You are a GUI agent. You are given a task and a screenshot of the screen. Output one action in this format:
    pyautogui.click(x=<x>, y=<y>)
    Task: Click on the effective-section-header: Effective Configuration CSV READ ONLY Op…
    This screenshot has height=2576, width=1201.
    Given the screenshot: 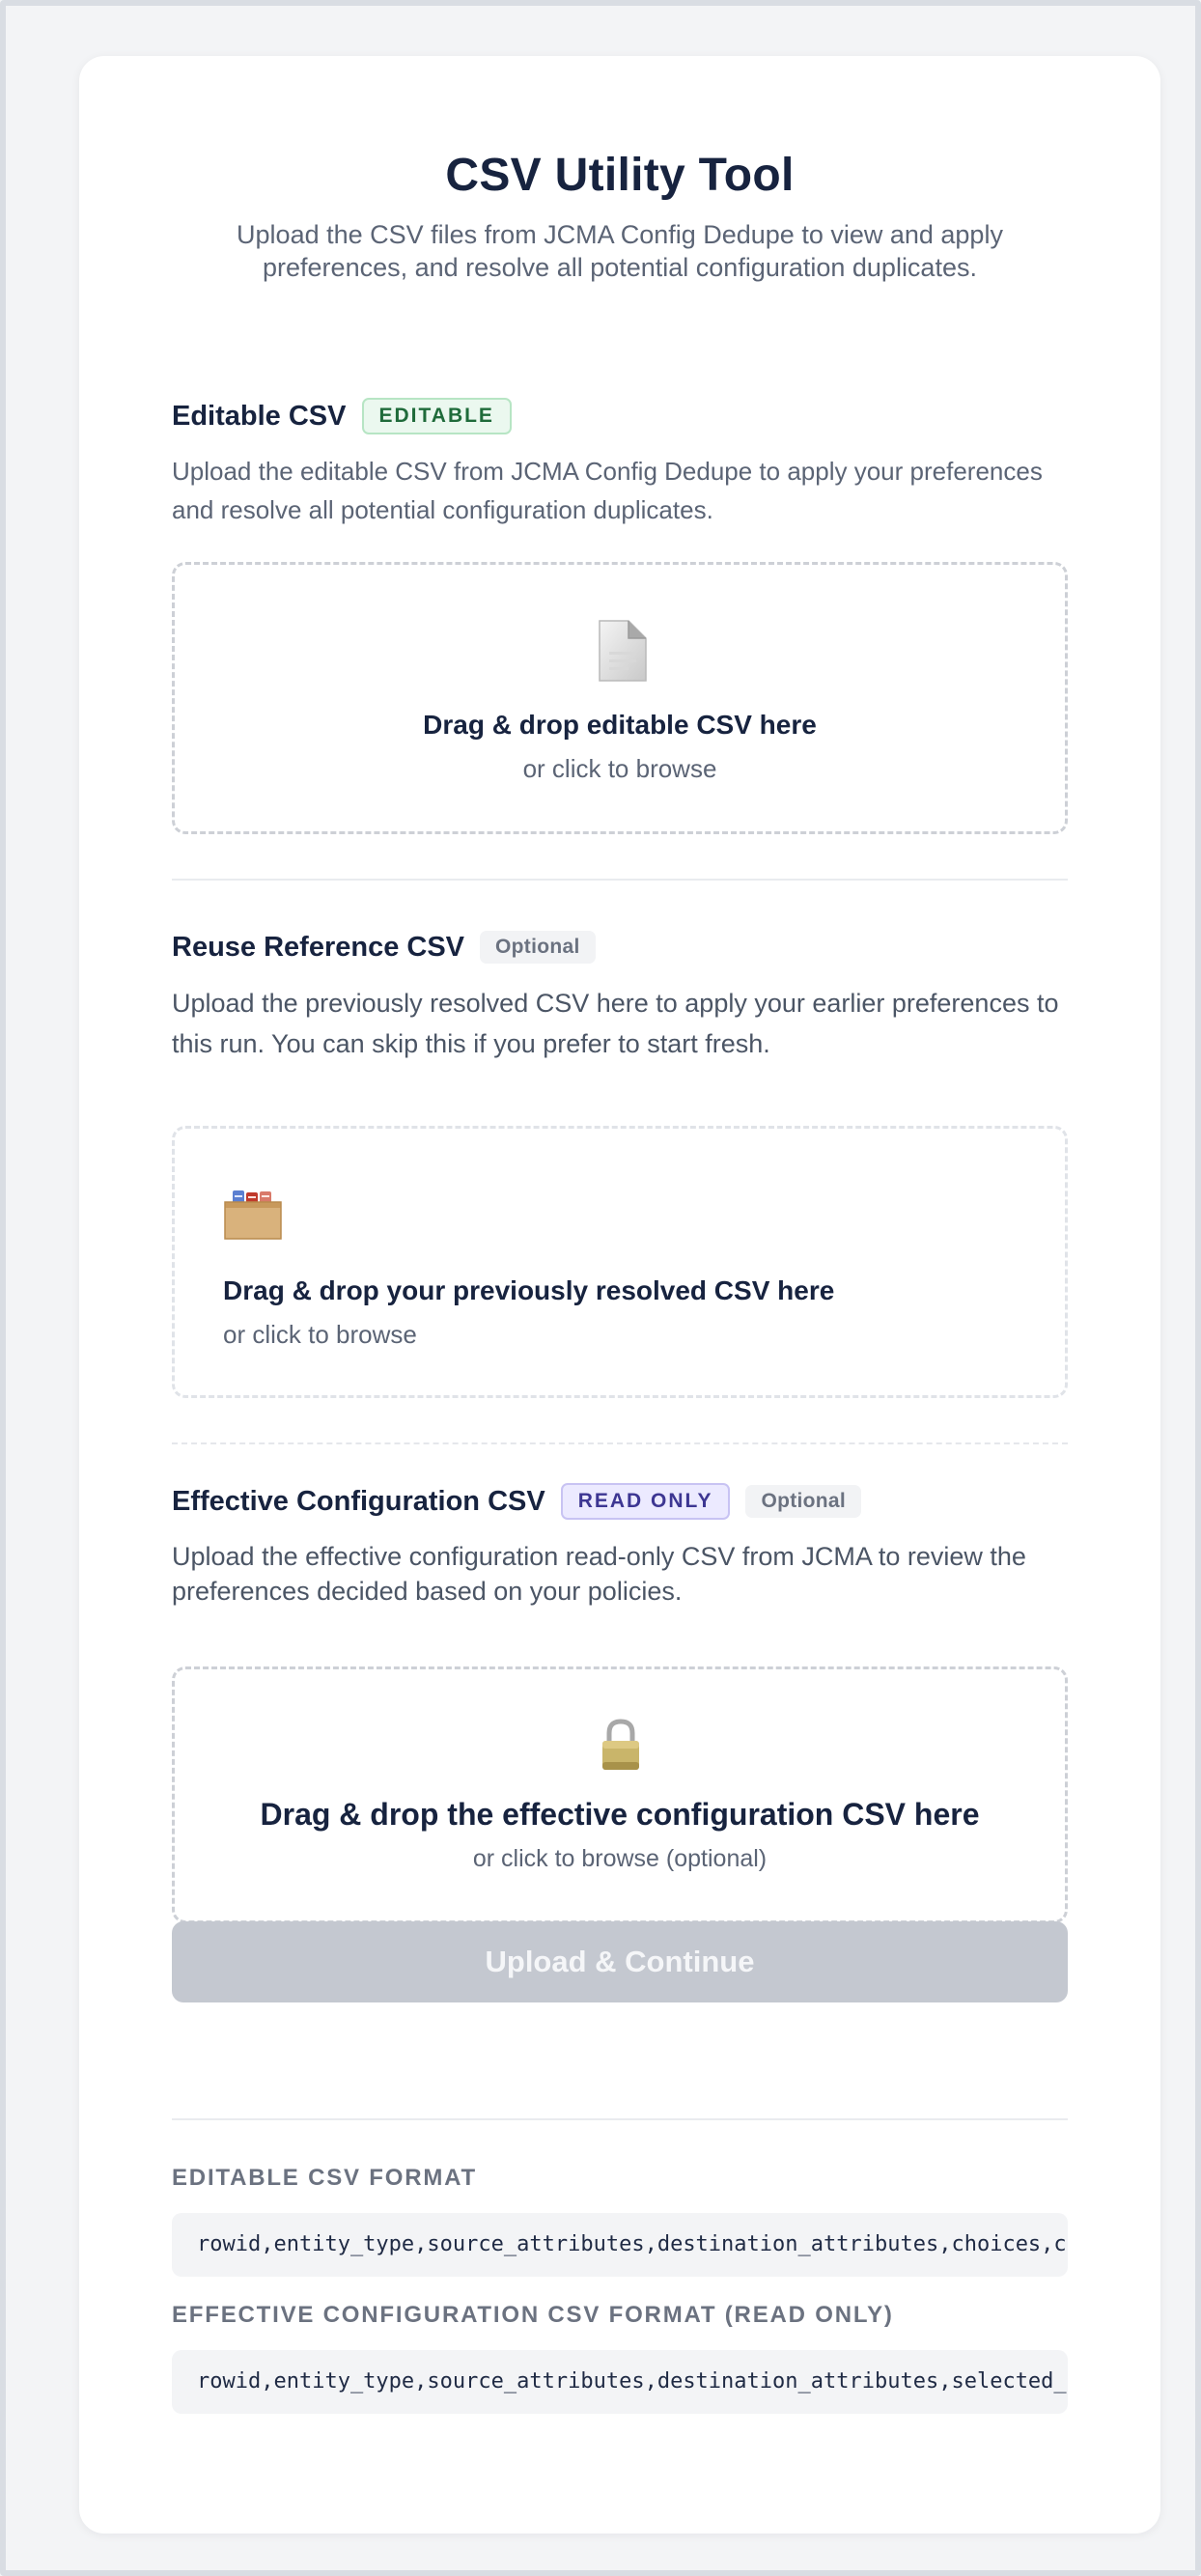 What is the action you would take?
    pyautogui.click(x=620, y=1502)
    